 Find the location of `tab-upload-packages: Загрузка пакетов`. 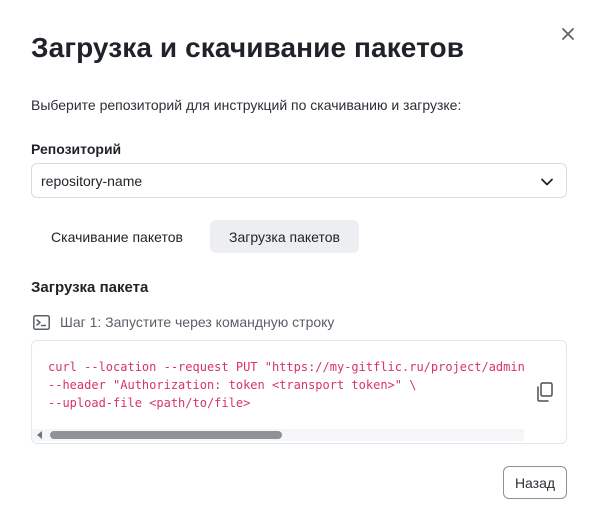

tab-upload-packages: Загрузка пакетов is located at coordinates (284, 236).